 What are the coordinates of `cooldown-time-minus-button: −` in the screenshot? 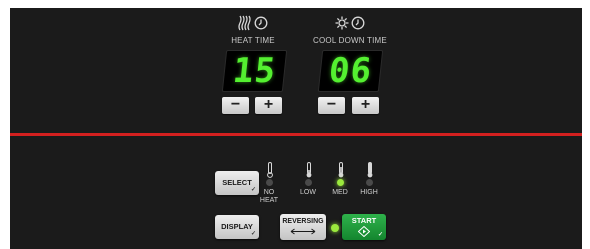 It's located at (331, 105).